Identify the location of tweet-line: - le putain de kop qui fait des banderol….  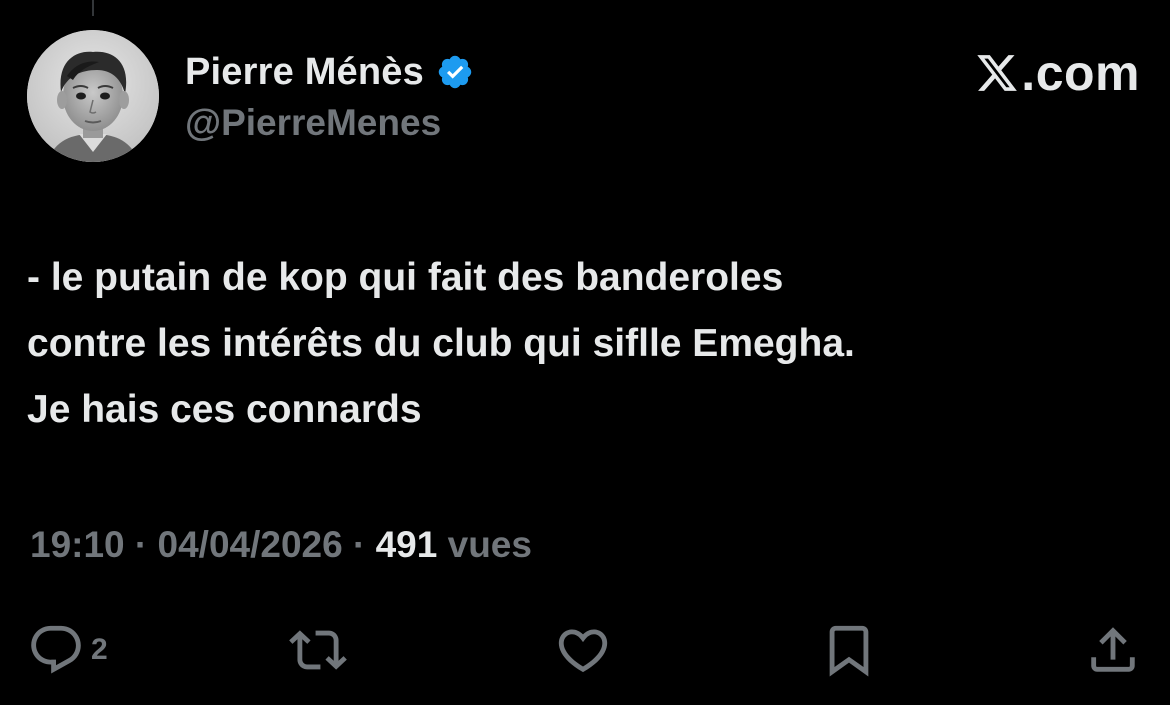
(405, 277).